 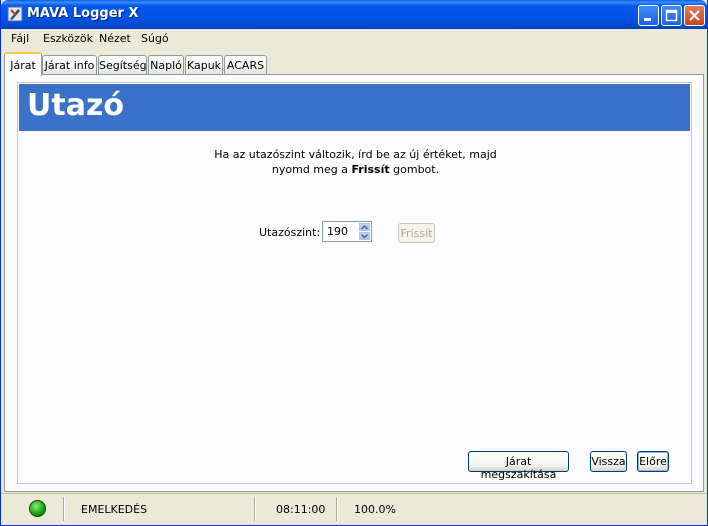 I want to click on page-title: Utazó, so click(x=76, y=105).